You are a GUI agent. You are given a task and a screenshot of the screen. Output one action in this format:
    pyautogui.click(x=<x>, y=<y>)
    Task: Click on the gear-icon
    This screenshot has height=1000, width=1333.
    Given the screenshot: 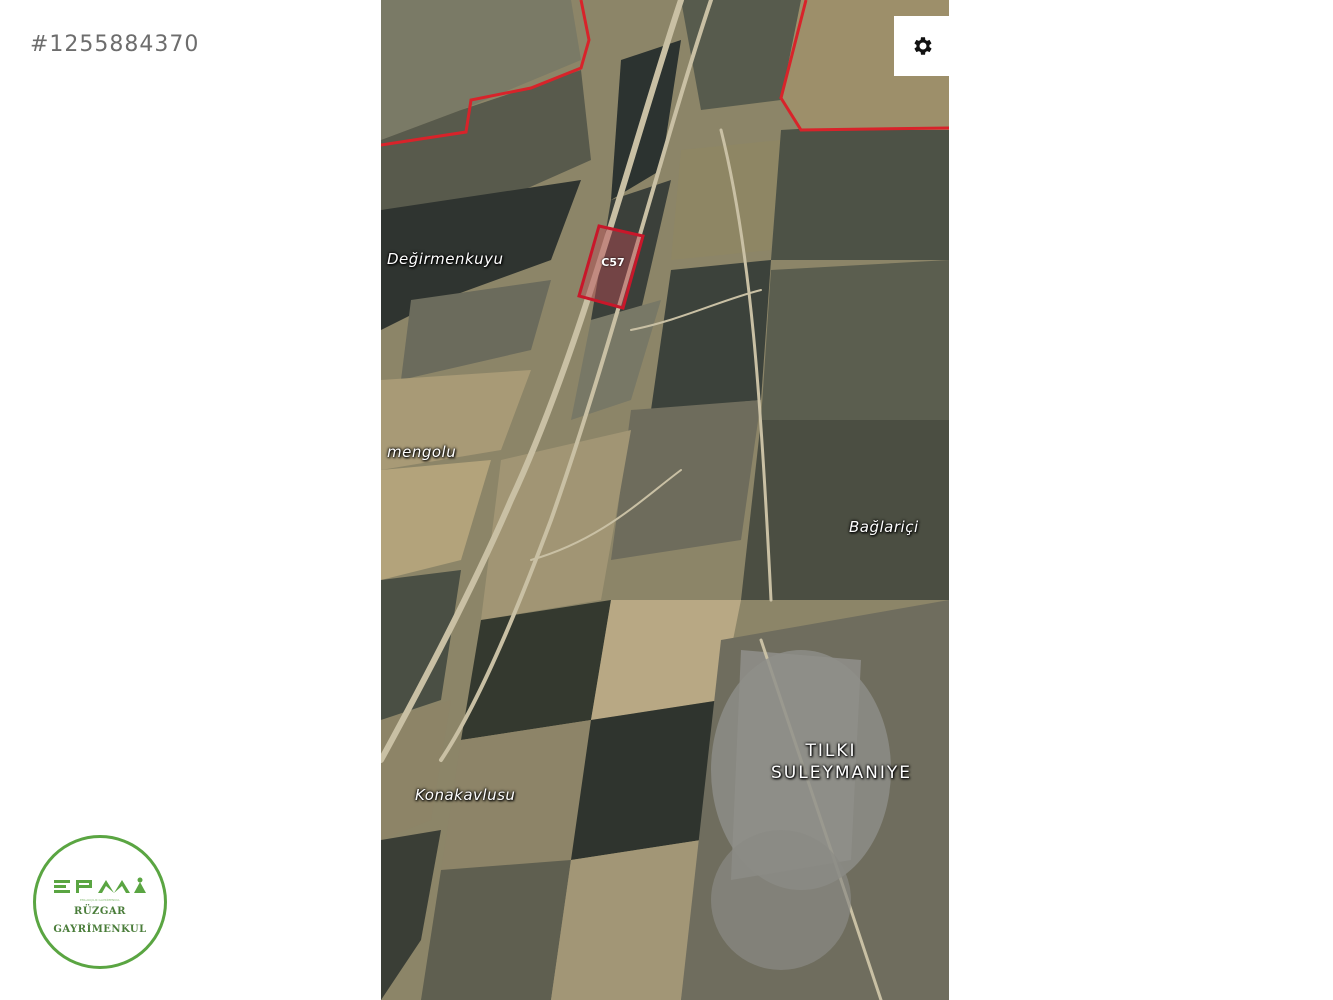 What is the action you would take?
    pyautogui.click(x=923, y=46)
    